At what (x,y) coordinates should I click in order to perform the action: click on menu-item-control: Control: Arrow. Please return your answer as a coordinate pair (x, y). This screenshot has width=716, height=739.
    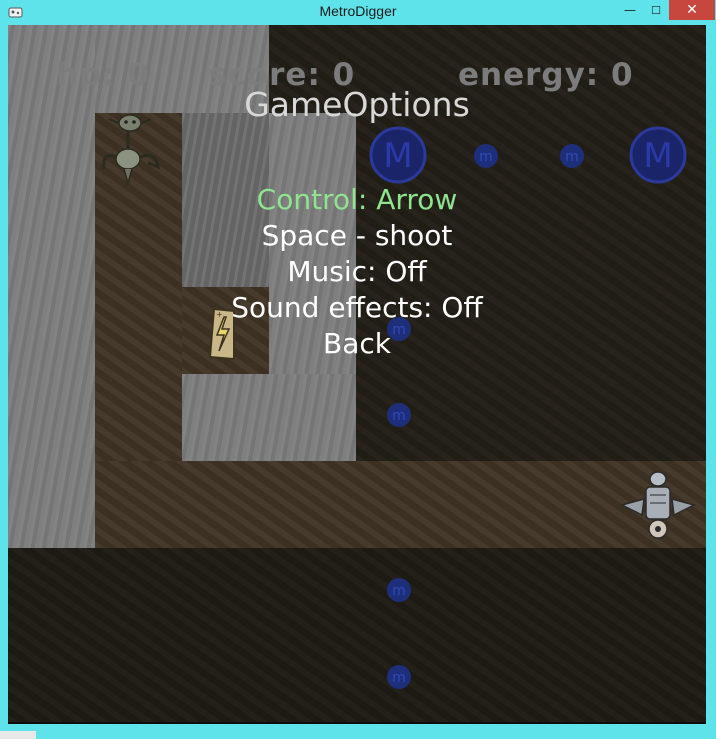
    Looking at the image, I should click on (357, 200).